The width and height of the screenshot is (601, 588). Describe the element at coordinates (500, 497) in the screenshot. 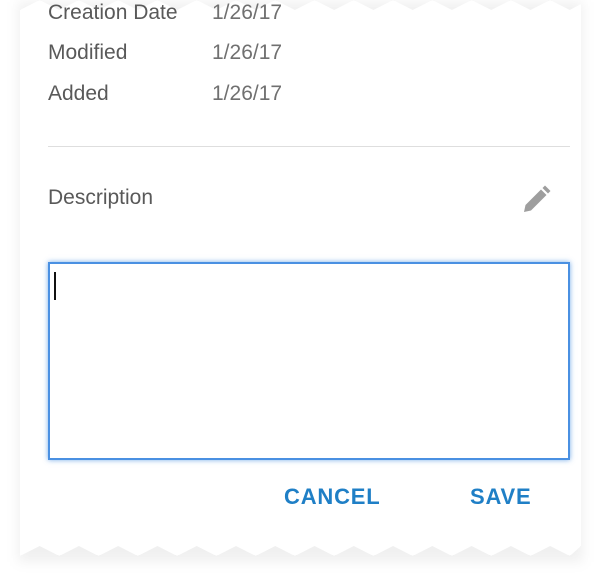

I see `save-button: SAVE` at that location.